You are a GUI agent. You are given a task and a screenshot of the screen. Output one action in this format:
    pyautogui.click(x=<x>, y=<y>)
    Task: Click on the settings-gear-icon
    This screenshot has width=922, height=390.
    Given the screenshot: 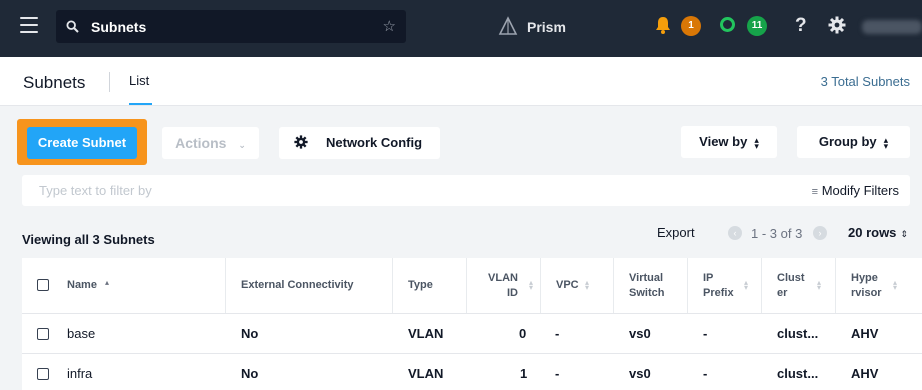 What is the action you would take?
    pyautogui.click(x=837, y=25)
    